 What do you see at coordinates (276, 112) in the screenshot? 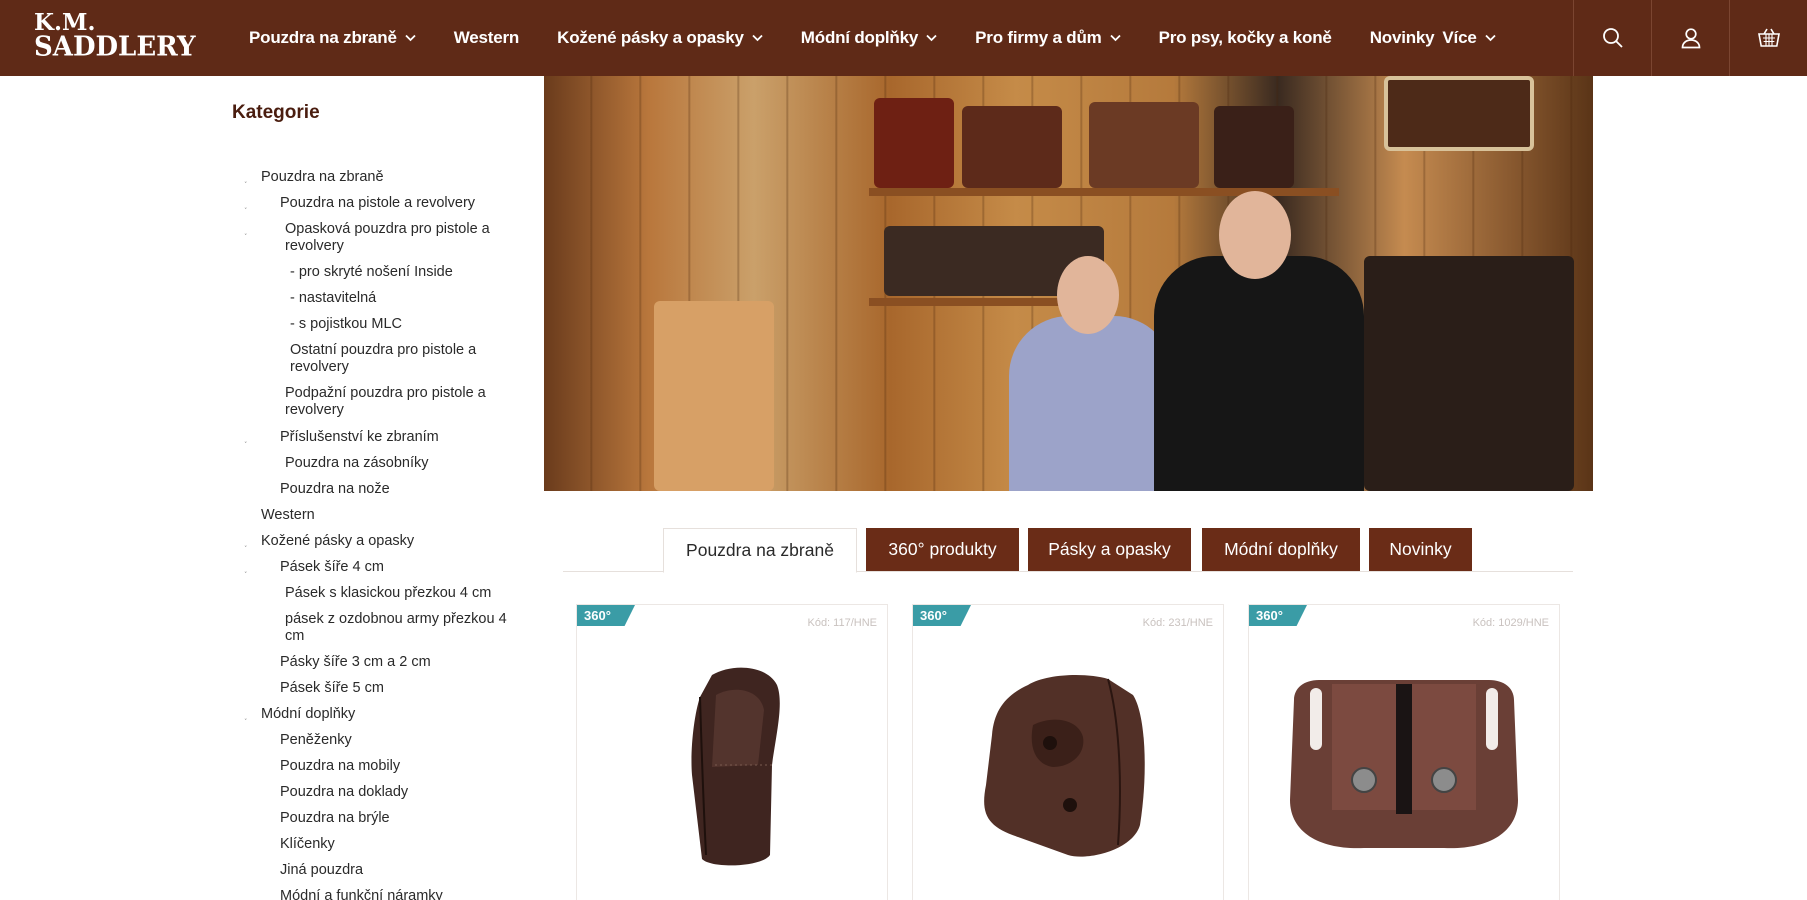
I see `sidebar-title: Kategorie` at bounding box center [276, 112].